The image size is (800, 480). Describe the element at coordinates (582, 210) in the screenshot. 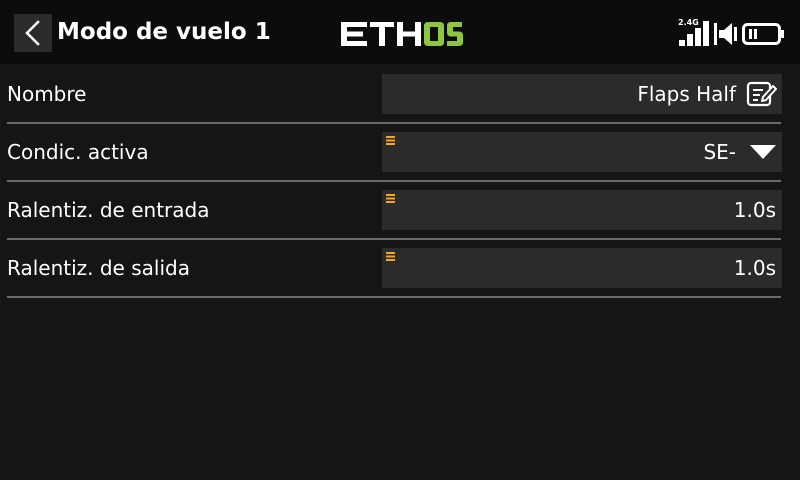

I see `slow-in-field: 1.0s` at that location.